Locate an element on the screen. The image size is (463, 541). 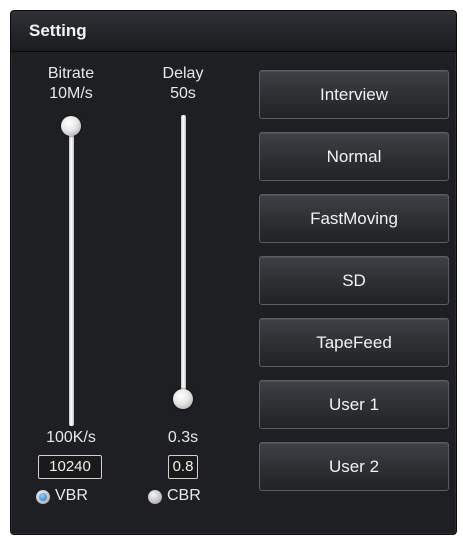
panel-title: Setting is located at coordinates (58, 30).